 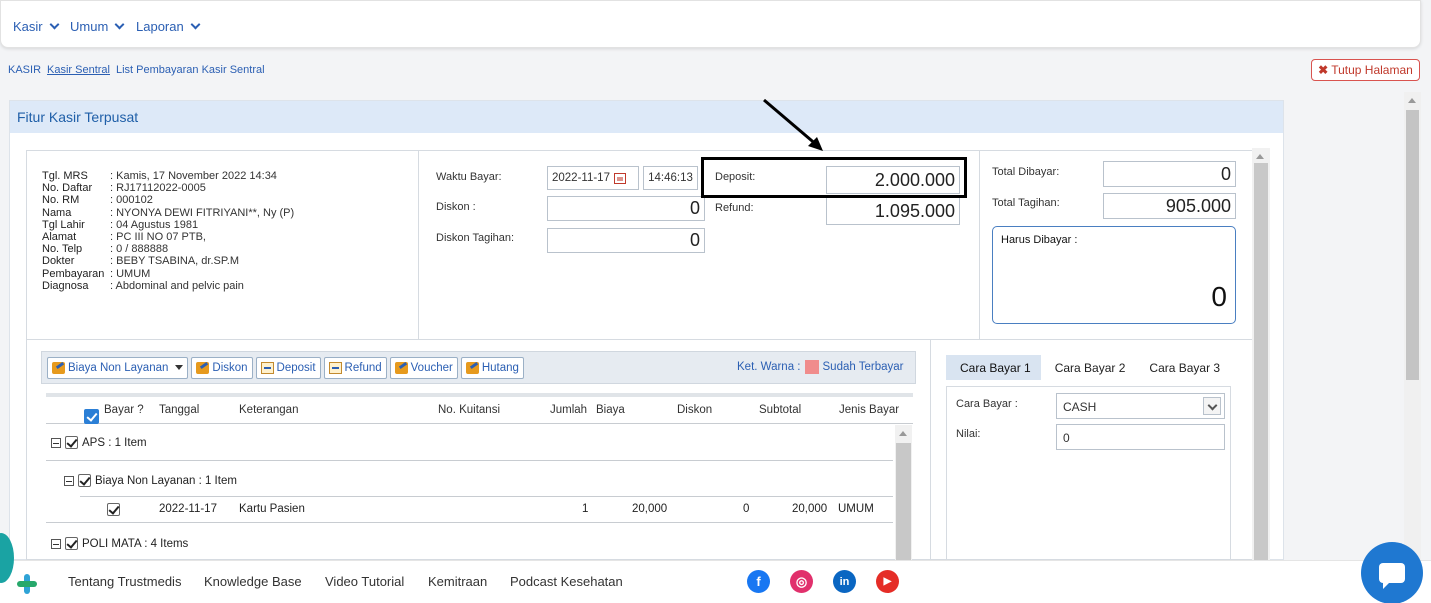 What do you see at coordinates (158, 188) in the screenshot?
I see `patient-value: : RJ17112022-0005` at bounding box center [158, 188].